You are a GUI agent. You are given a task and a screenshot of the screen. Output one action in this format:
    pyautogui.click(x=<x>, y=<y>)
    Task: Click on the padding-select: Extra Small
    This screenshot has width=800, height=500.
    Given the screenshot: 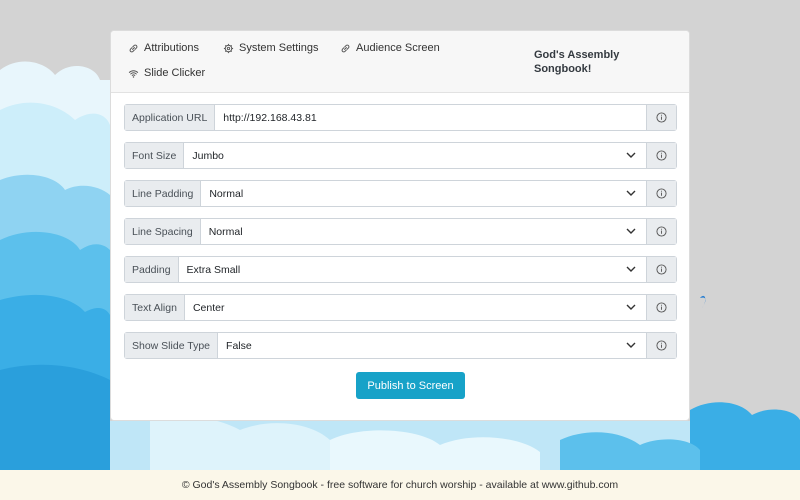 What is the action you would take?
    pyautogui.click(x=412, y=269)
    